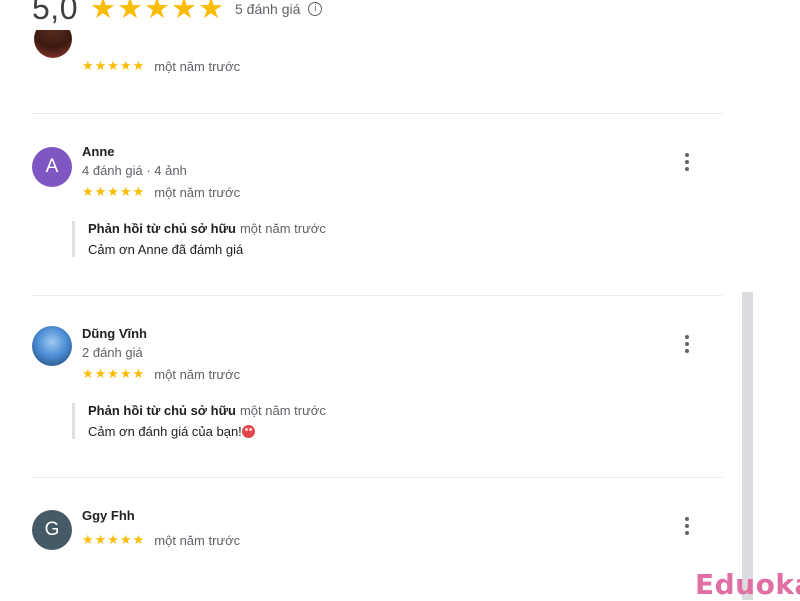 The image size is (800, 601). What do you see at coordinates (114, 333) in the screenshot?
I see `reviewer-name: Dũng Vĩnh` at bounding box center [114, 333].